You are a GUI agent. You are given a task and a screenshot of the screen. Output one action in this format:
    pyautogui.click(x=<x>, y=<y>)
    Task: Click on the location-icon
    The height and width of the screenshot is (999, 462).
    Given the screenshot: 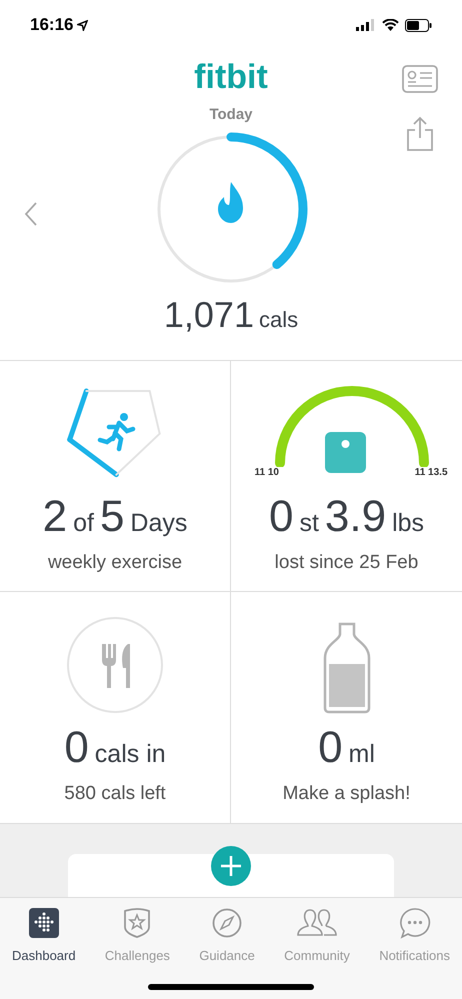 What is the action you would take?
    pyautogui.click(x=82, y=25)
    